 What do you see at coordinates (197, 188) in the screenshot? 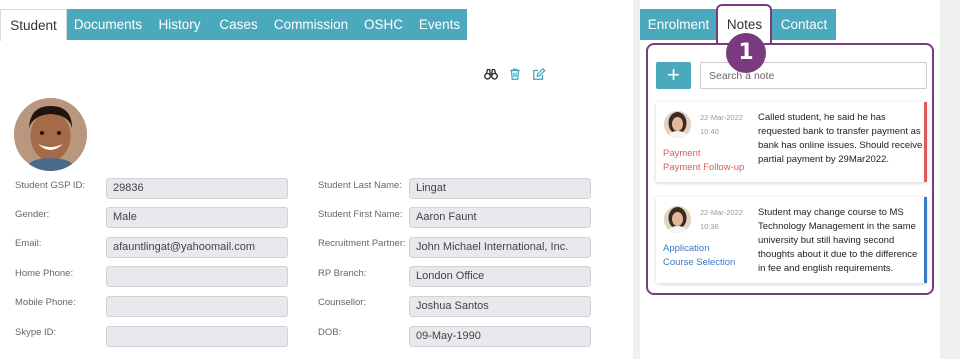
I see `student-gsp-id-field: 29836` at bounding box center [197, 188].